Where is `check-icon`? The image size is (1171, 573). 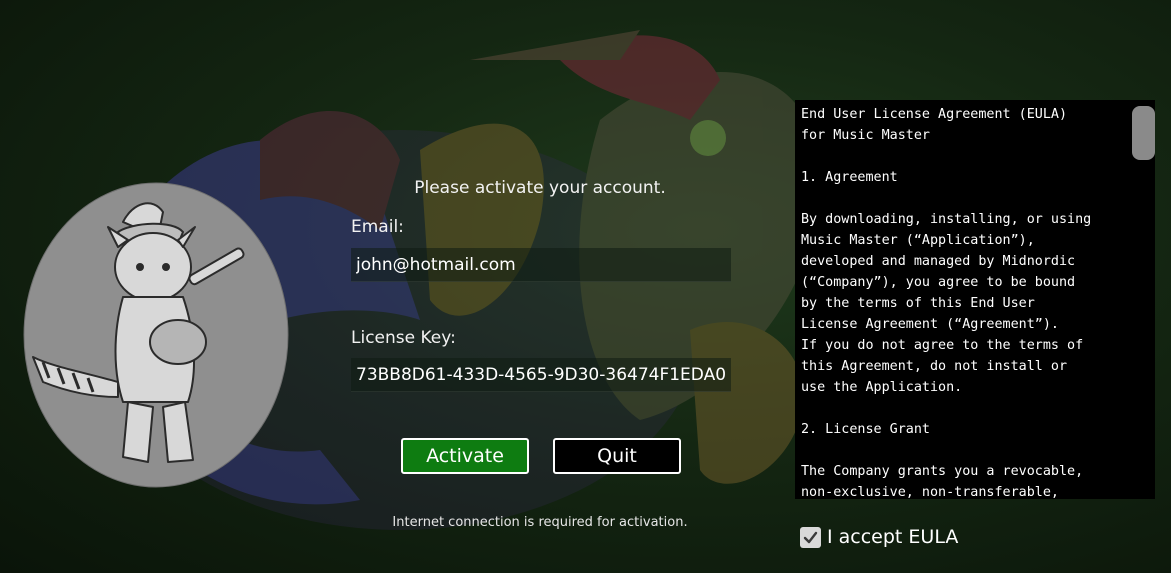
check-icon is located at coordinates (810, 537).